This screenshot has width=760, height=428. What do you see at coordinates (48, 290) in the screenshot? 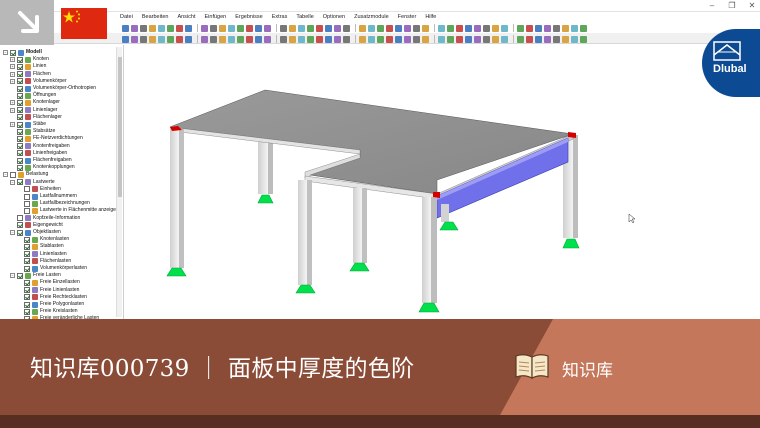
I see `tree-item: Freie Linienlasten` at bounding box center [48, 290].